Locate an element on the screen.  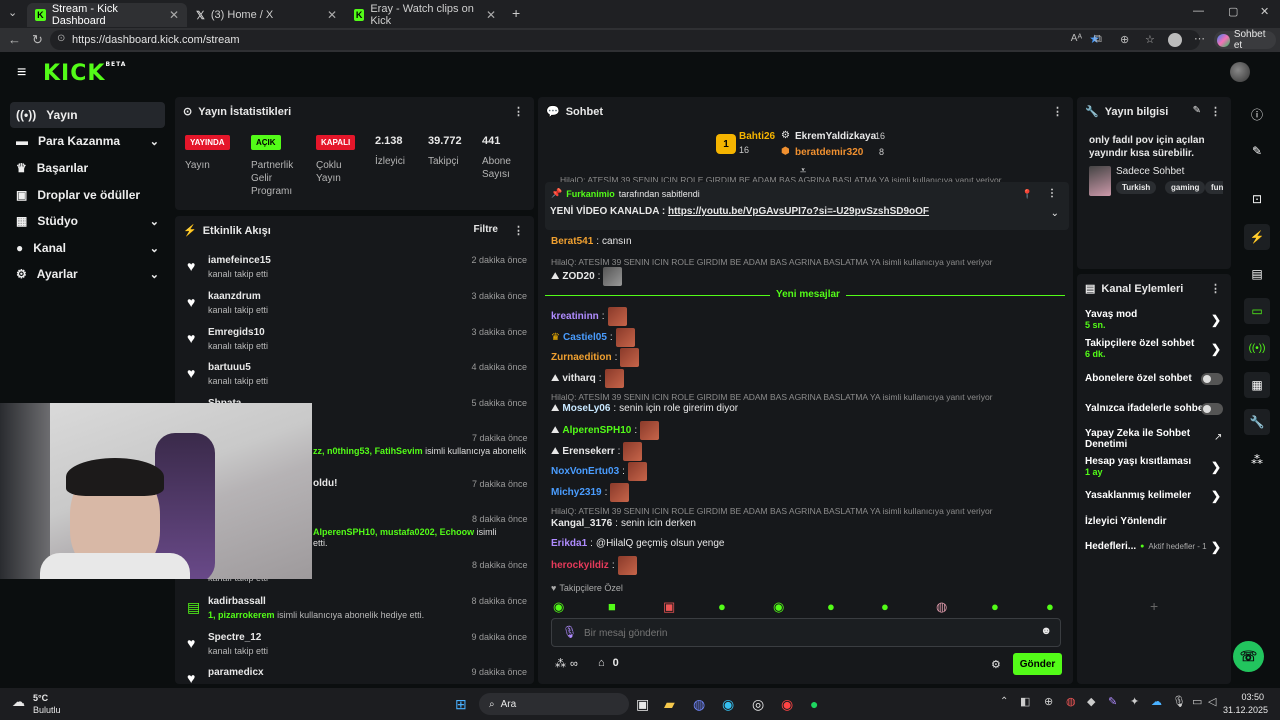
activity-user: n0thing53, is located at coordinates (349, 451).